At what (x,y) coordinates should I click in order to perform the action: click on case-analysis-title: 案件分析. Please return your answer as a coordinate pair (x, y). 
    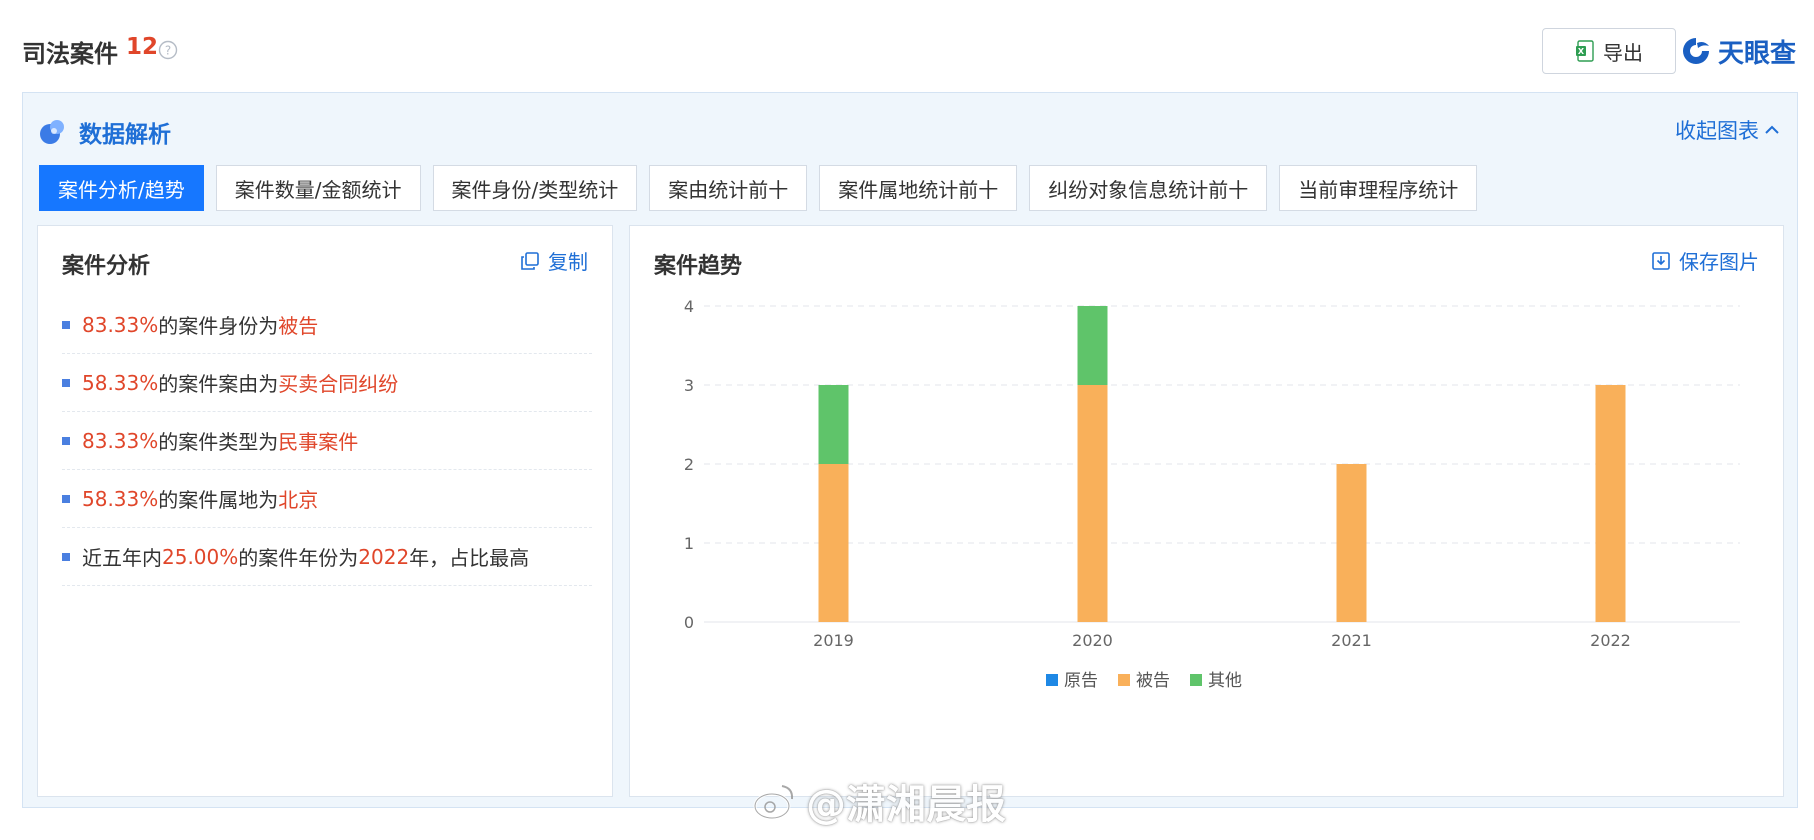
    Looking at the image, I should click on (106, 266).